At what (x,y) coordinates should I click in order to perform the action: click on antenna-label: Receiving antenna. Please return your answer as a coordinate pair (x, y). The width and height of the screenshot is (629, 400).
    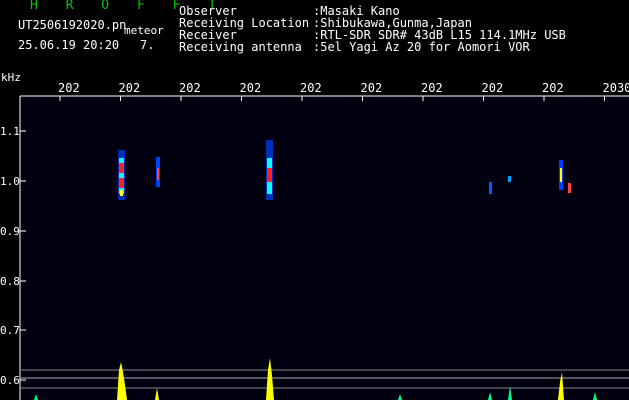
    Looking at the image, I should click on (240, 47).